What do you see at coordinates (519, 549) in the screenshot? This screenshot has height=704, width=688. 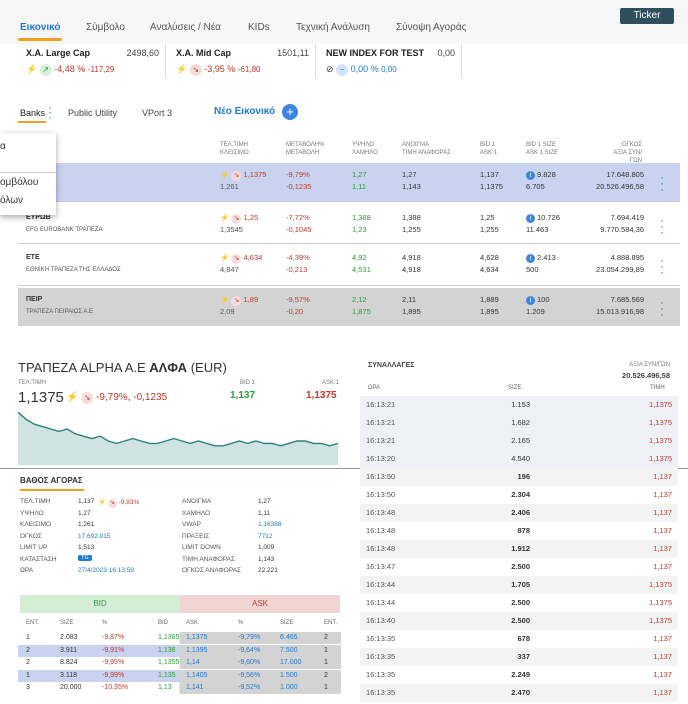 I see `trade-row: 16:13:48 1.912 1,137` at bounding box center [519, 549].